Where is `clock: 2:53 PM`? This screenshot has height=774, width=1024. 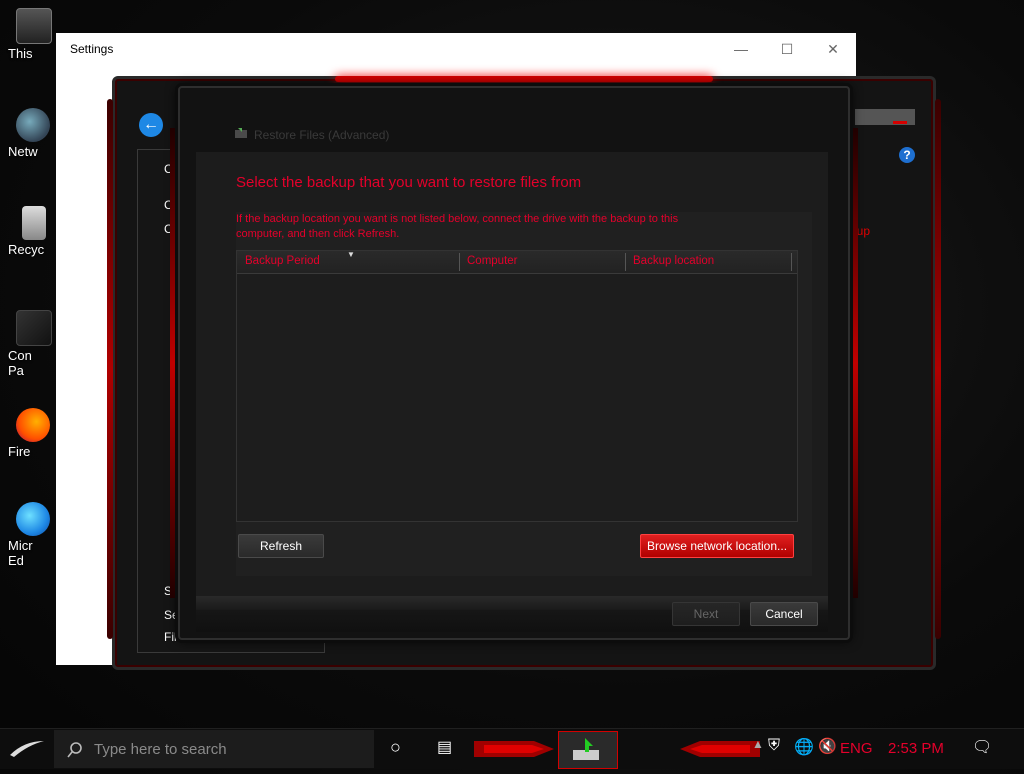 clock: 2:53 PM is located at coordinates (916, 748).